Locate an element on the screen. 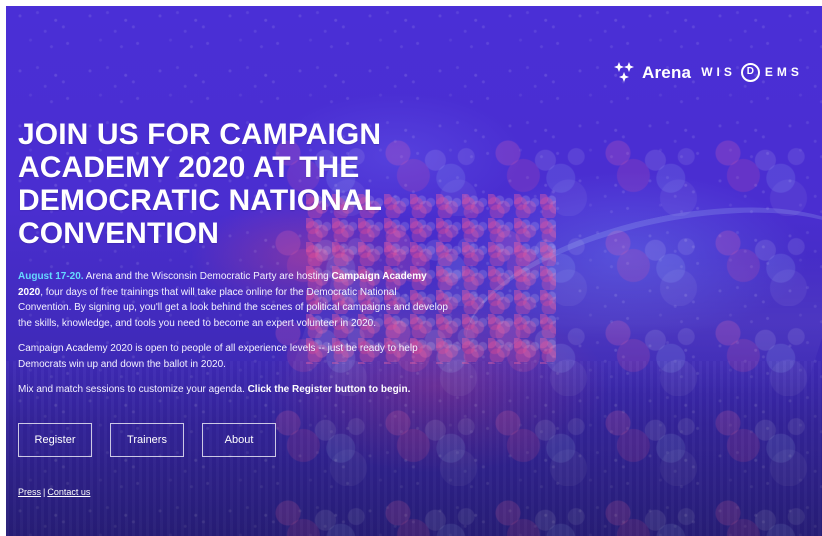  arena-wordmark: Arena is located at coordinates (667, 72).